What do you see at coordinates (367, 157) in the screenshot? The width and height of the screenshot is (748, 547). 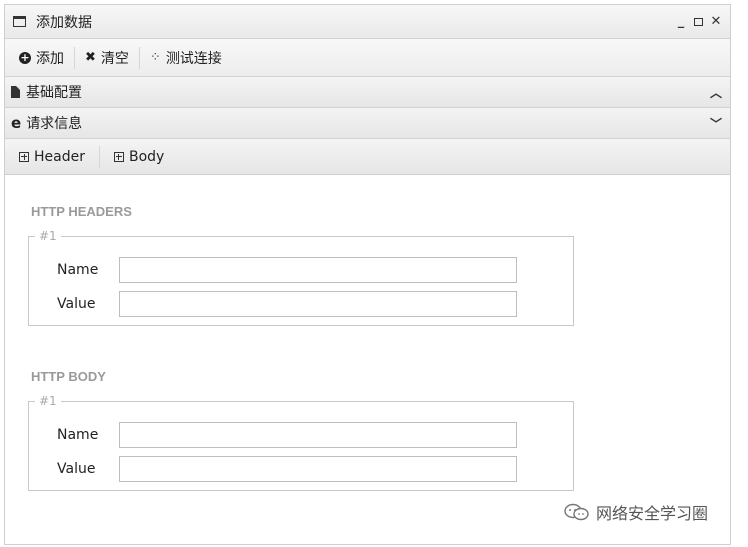 I see `request-subtabs: Header Body` at bounding box center [367, 157].